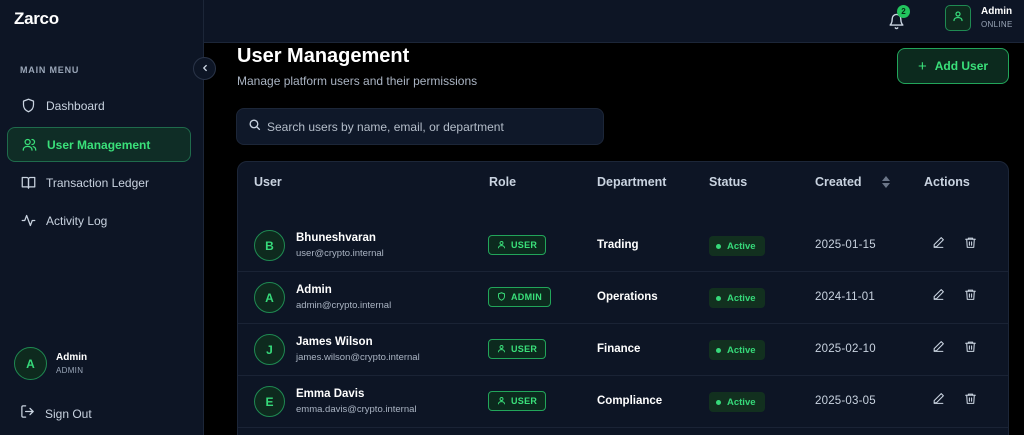 The height and width of the screenshot is (435, 1024). I want to click on book-icon, so click(28, 183).